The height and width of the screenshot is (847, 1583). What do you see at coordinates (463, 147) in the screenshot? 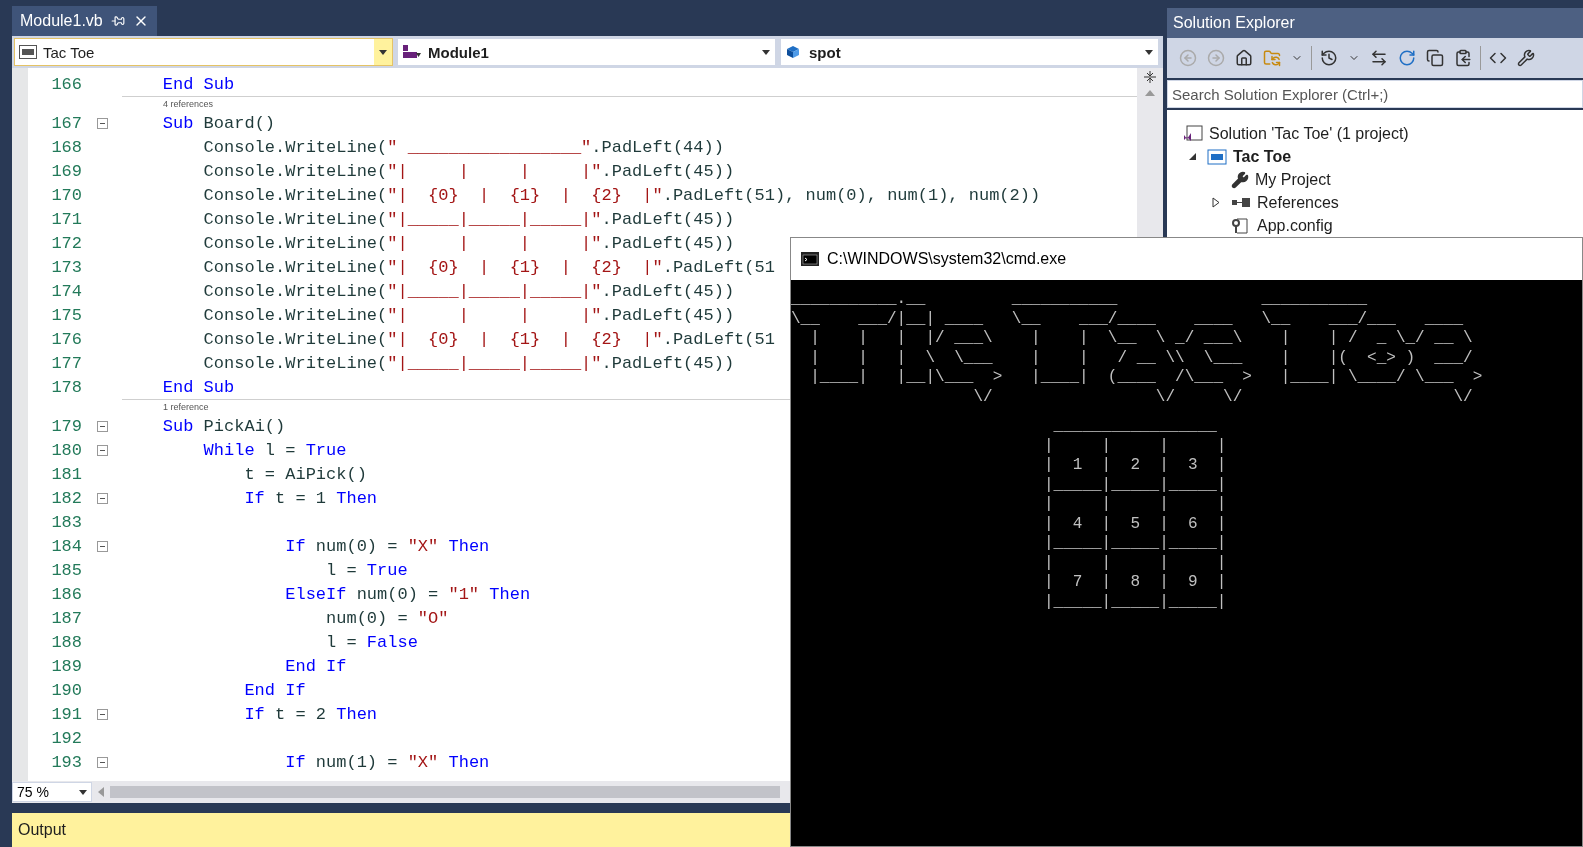
I see `code-line: Console.WriteLine(" _________________".PadLeft(44))` at bounding box center [463, 147].